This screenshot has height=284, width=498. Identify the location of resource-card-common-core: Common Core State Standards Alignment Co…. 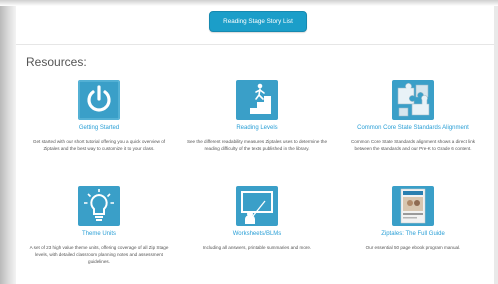
(413, 116).